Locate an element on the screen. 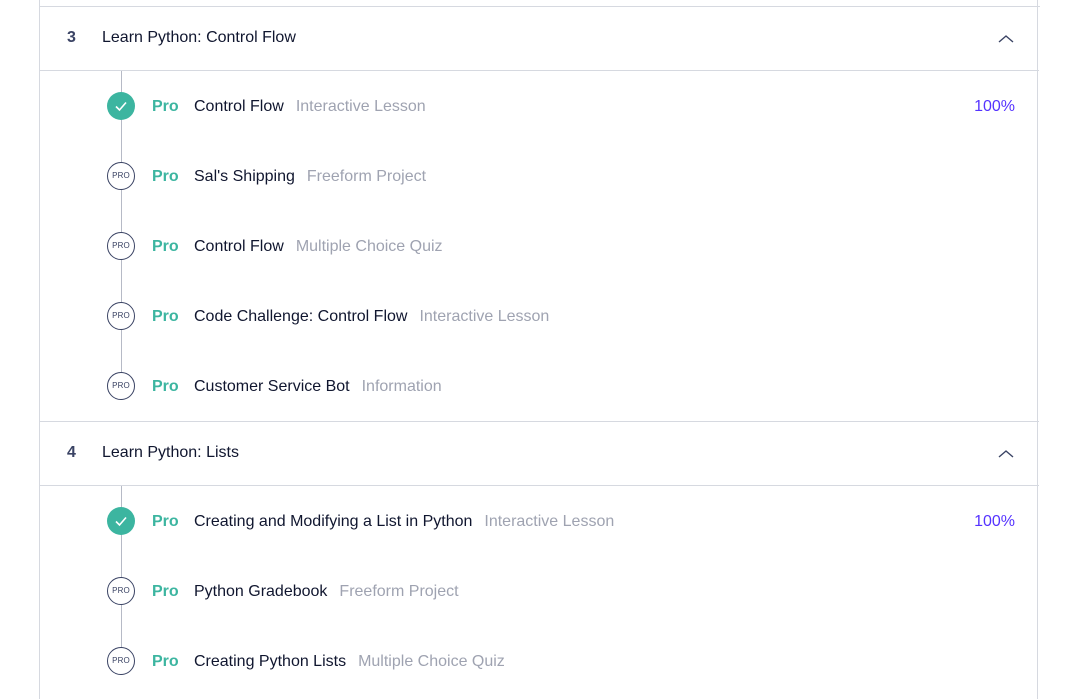  module-title: Learn Python: Lists is located at coordinates (170, 452).